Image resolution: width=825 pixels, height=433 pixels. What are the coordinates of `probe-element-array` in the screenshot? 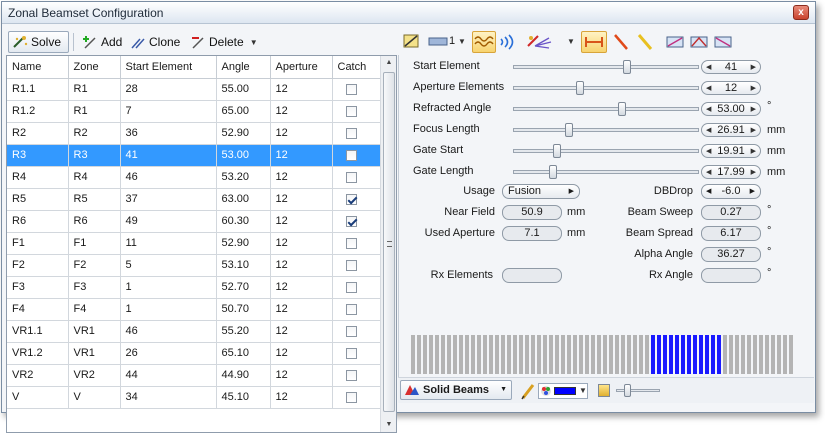 It's located at (603, 354).